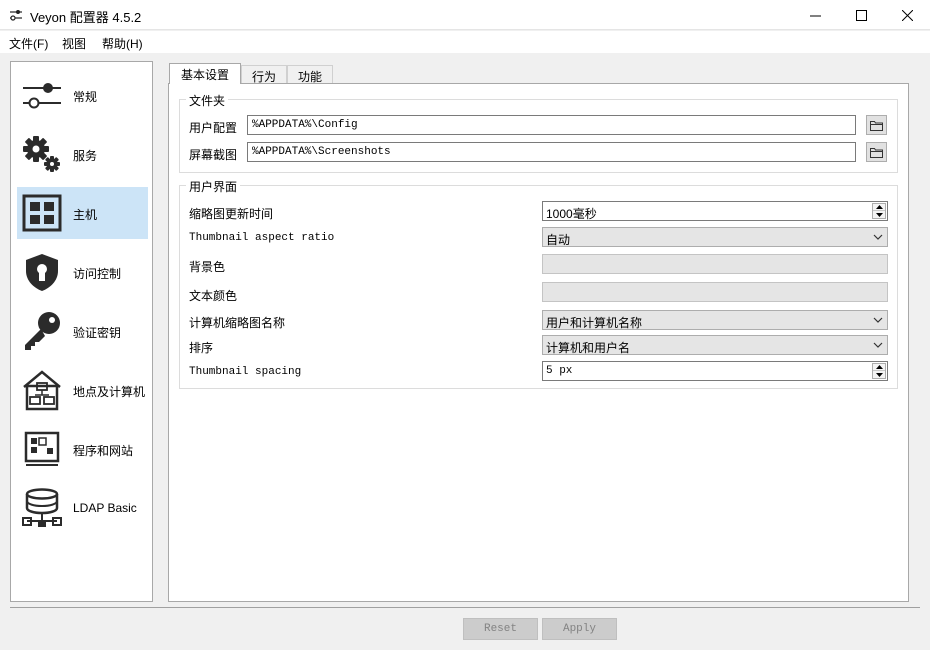 This screenshot has height=650, width=930. Describe the element at coordinates (86, 17) in the screenshot. I see `window-title: Veyon 配置器 4.5.2` at that location.